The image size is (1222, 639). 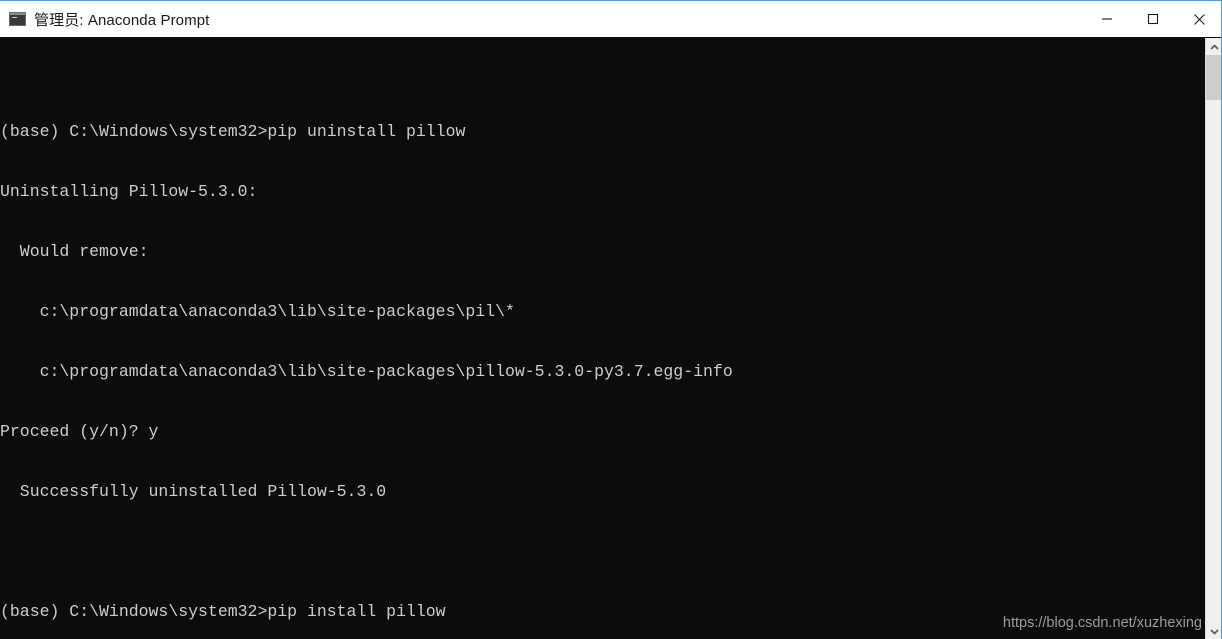 What do you see at coordinates (79, 431) in the screenshot?
I see `console-line: Proceed (y/n)? y` at bounding box center [79, 431].